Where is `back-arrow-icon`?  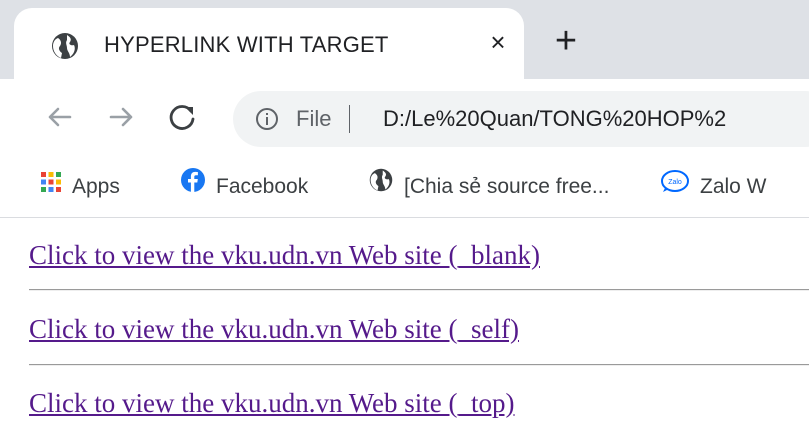
back-arrow-icon is located at coordinates (60, 117).